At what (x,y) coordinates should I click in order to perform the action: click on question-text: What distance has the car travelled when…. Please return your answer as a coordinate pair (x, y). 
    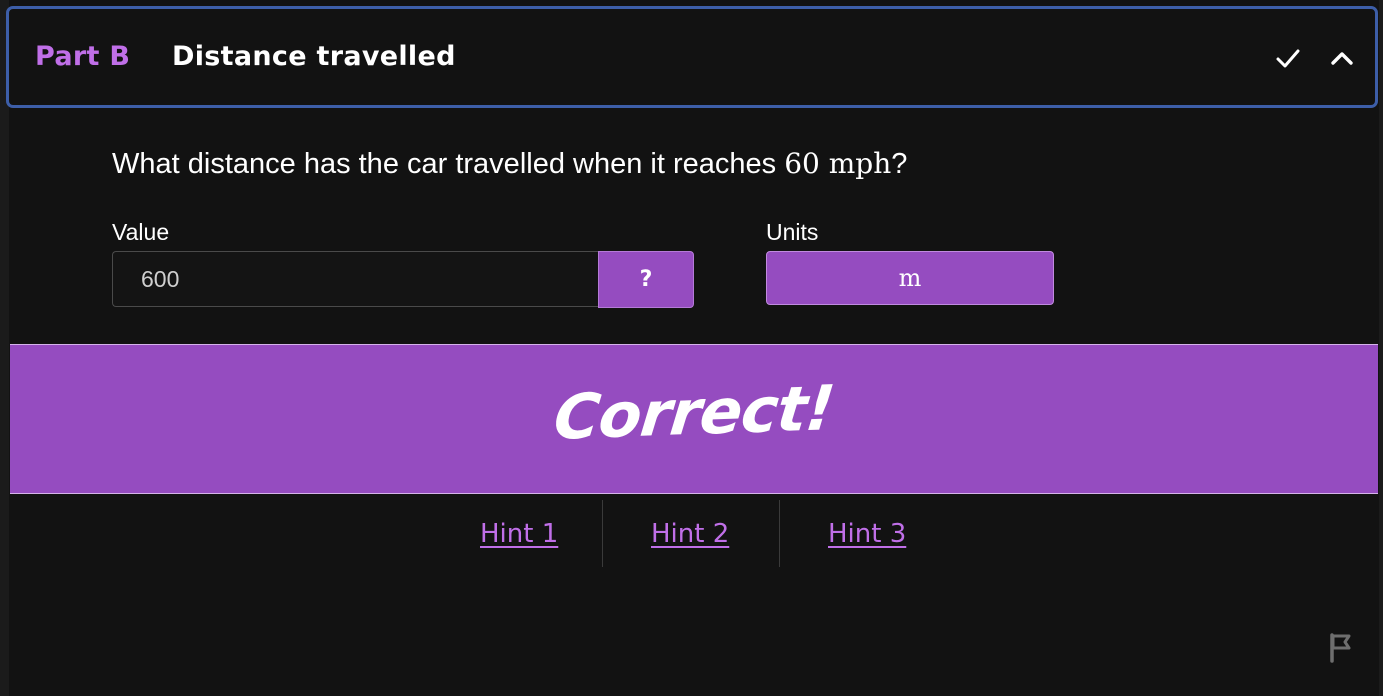
    Looking at the image, I should click on (509, 164).